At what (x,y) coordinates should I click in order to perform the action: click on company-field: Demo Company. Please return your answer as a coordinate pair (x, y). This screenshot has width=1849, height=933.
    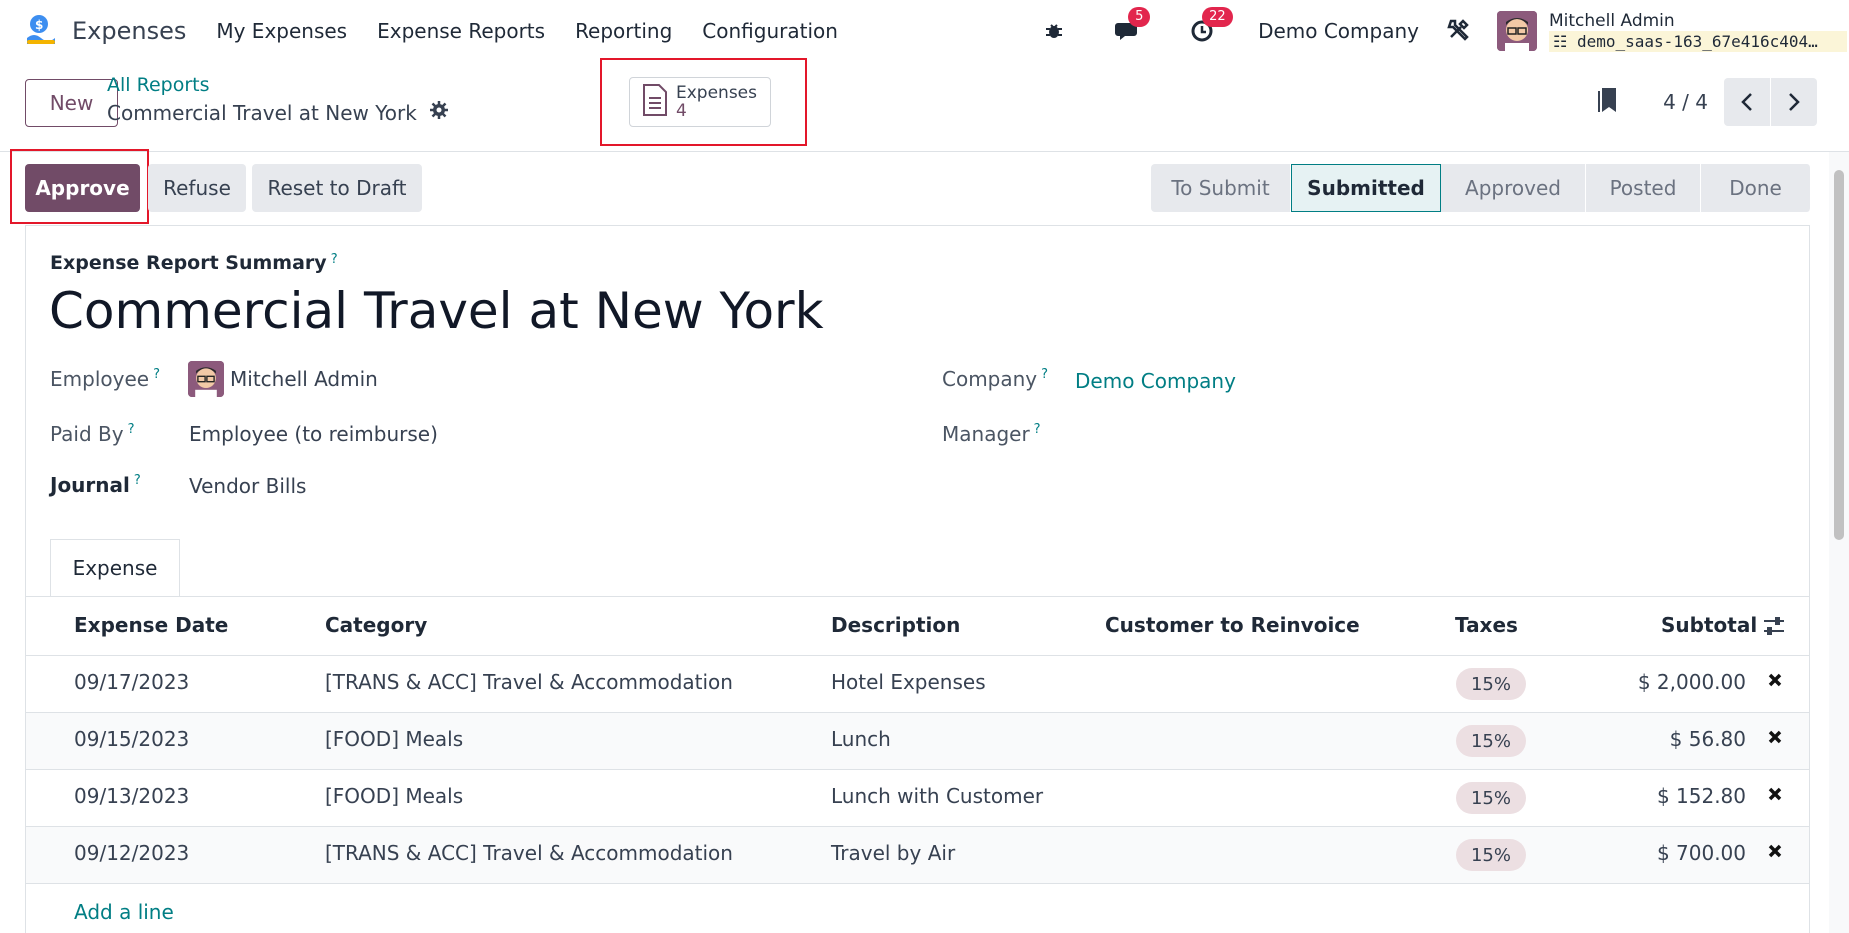
    Looking at the image, I should click on (1155, 381).